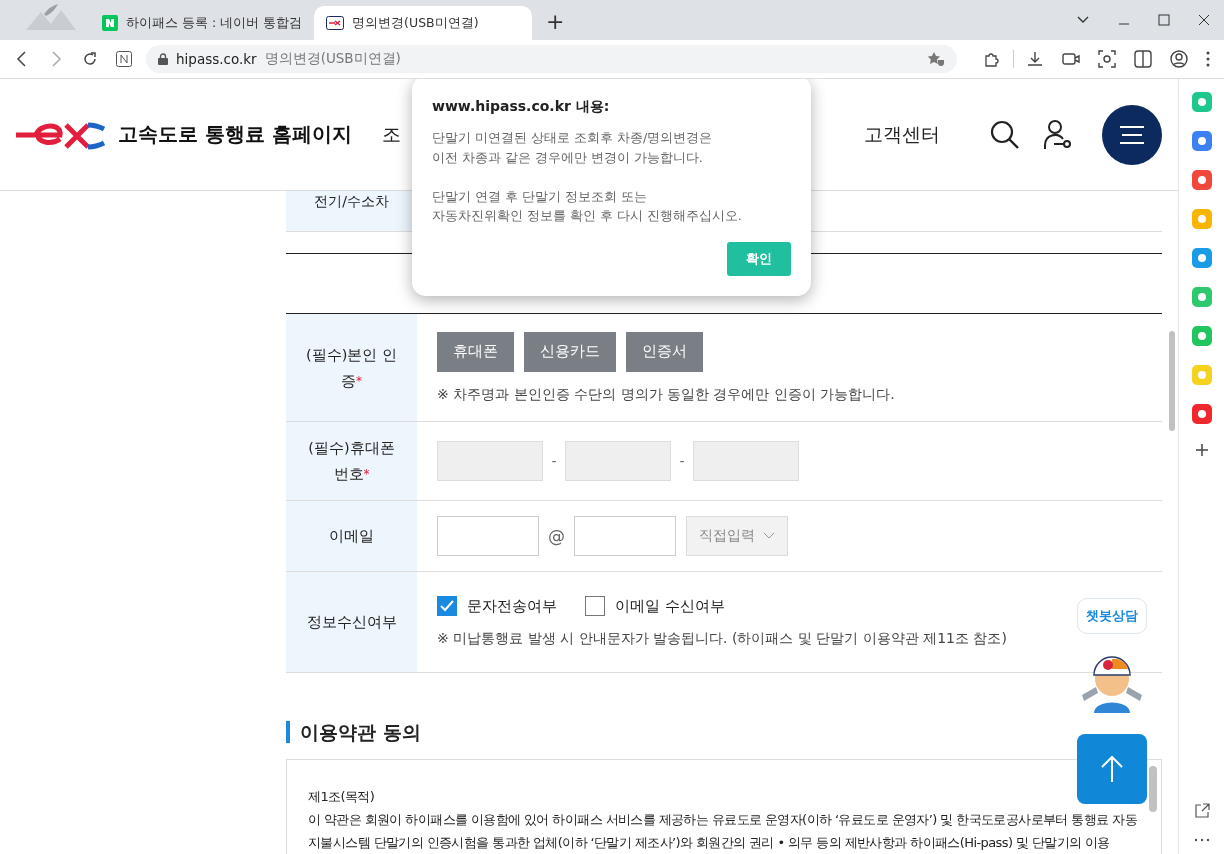 The width and height of the screenshot is (1224, 854). What do you see at coordinates (341, 797) in the screenshot?
I see `article-title: 제1조(목적)` at bounding box center [341, 797].